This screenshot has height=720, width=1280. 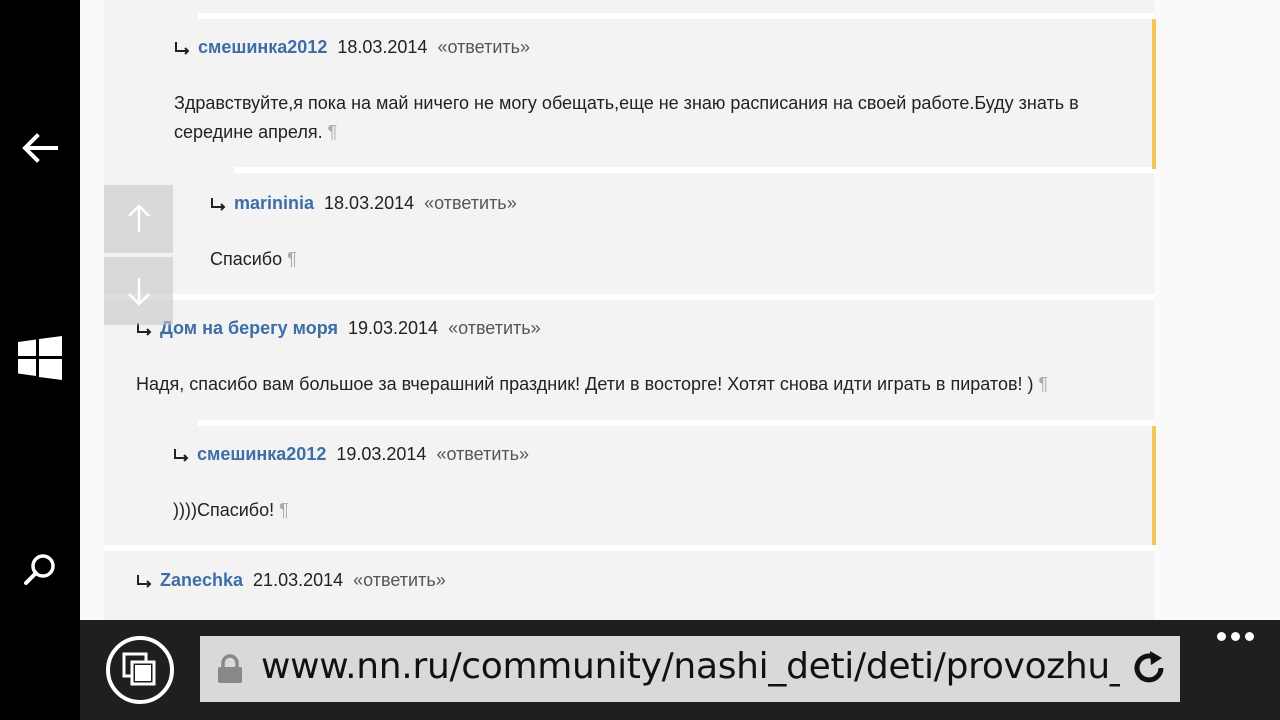 I want to click on back-arrow-icon, so click(x=40, y=148).